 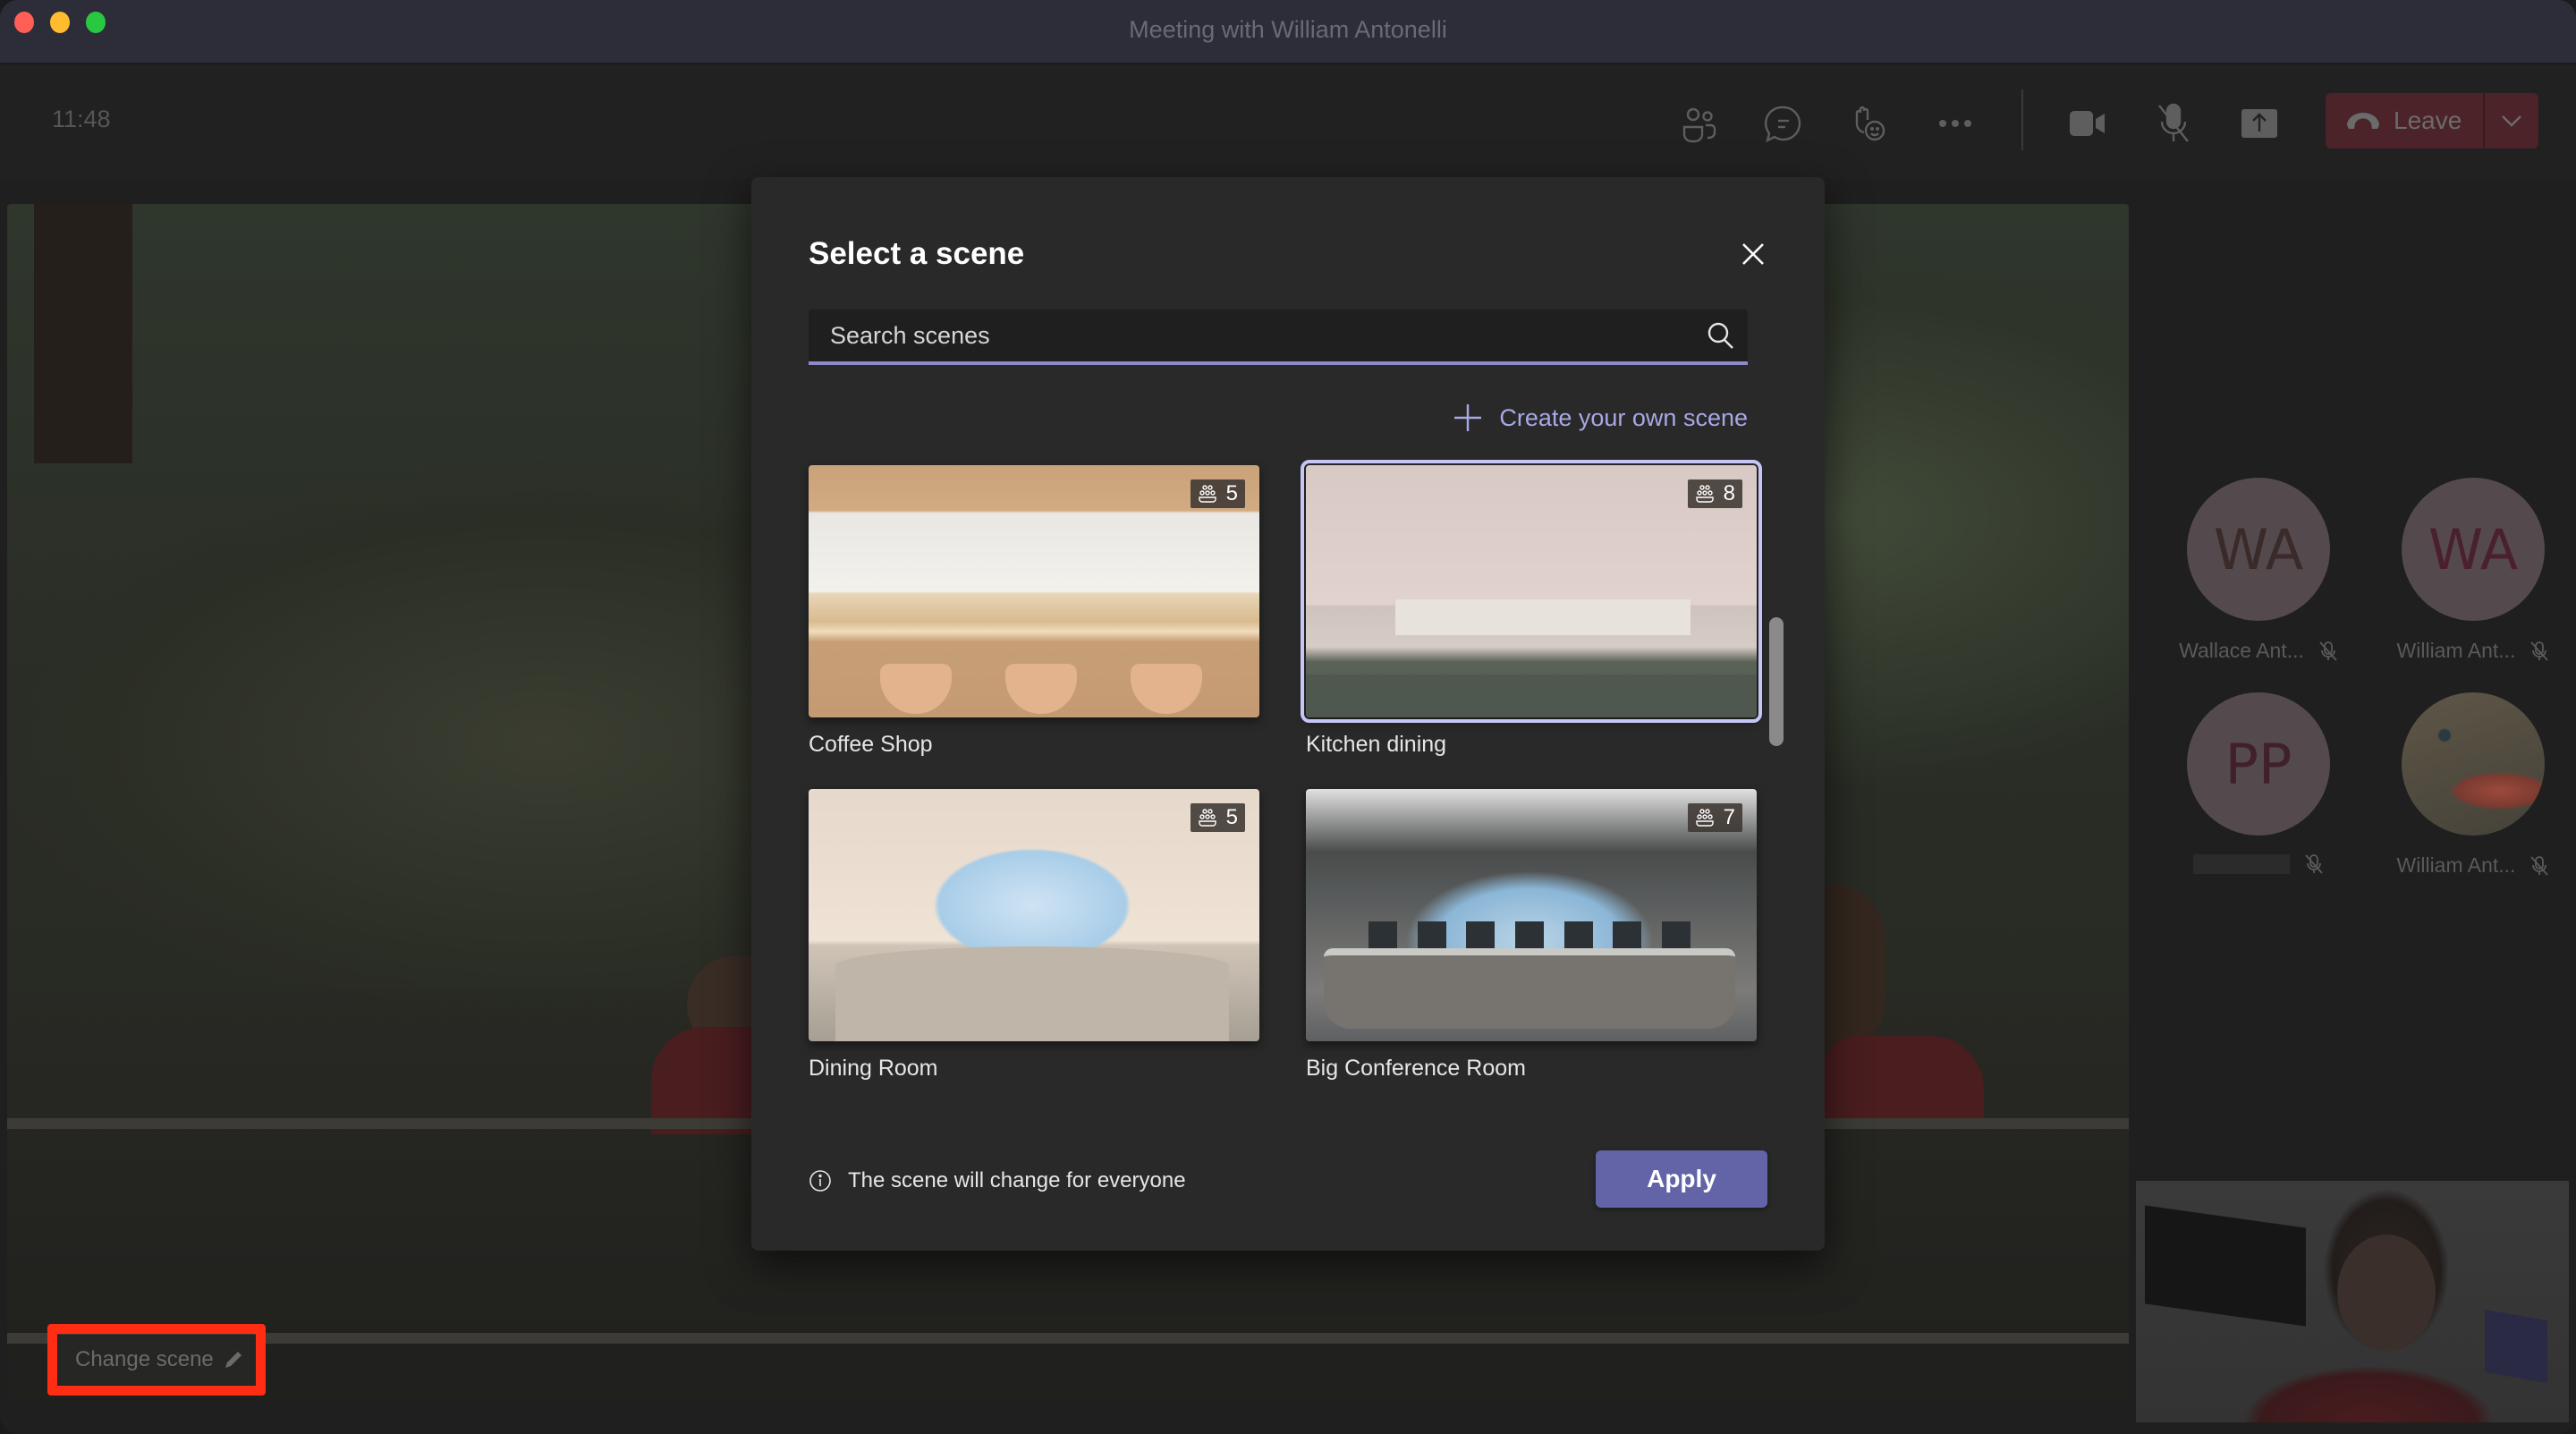 I want to click on leave-button: Leave, so click(x=2405, y=120).